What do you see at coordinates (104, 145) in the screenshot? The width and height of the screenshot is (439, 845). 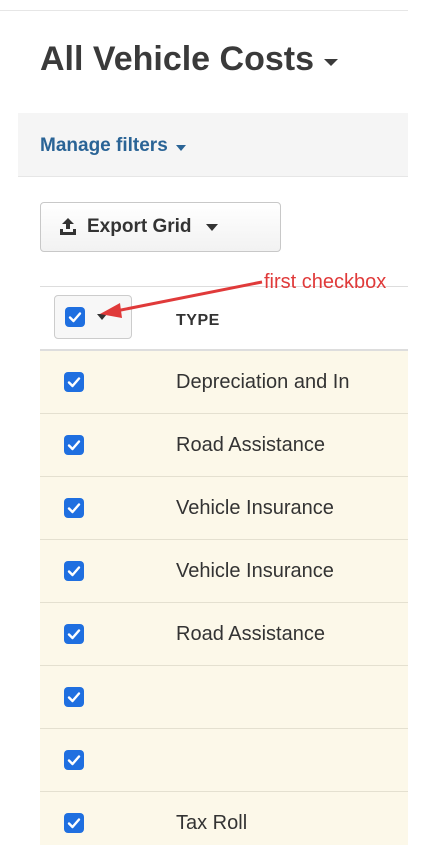 I see `manage-filters-label: Manage filters` at bounding box center [104, 145].